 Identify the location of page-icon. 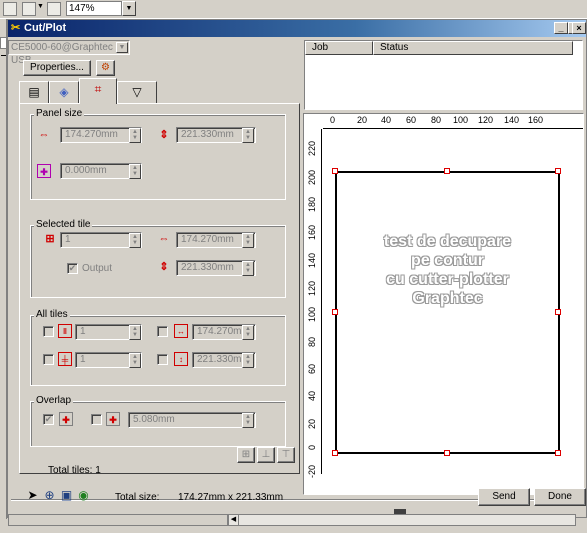
(3, 43).